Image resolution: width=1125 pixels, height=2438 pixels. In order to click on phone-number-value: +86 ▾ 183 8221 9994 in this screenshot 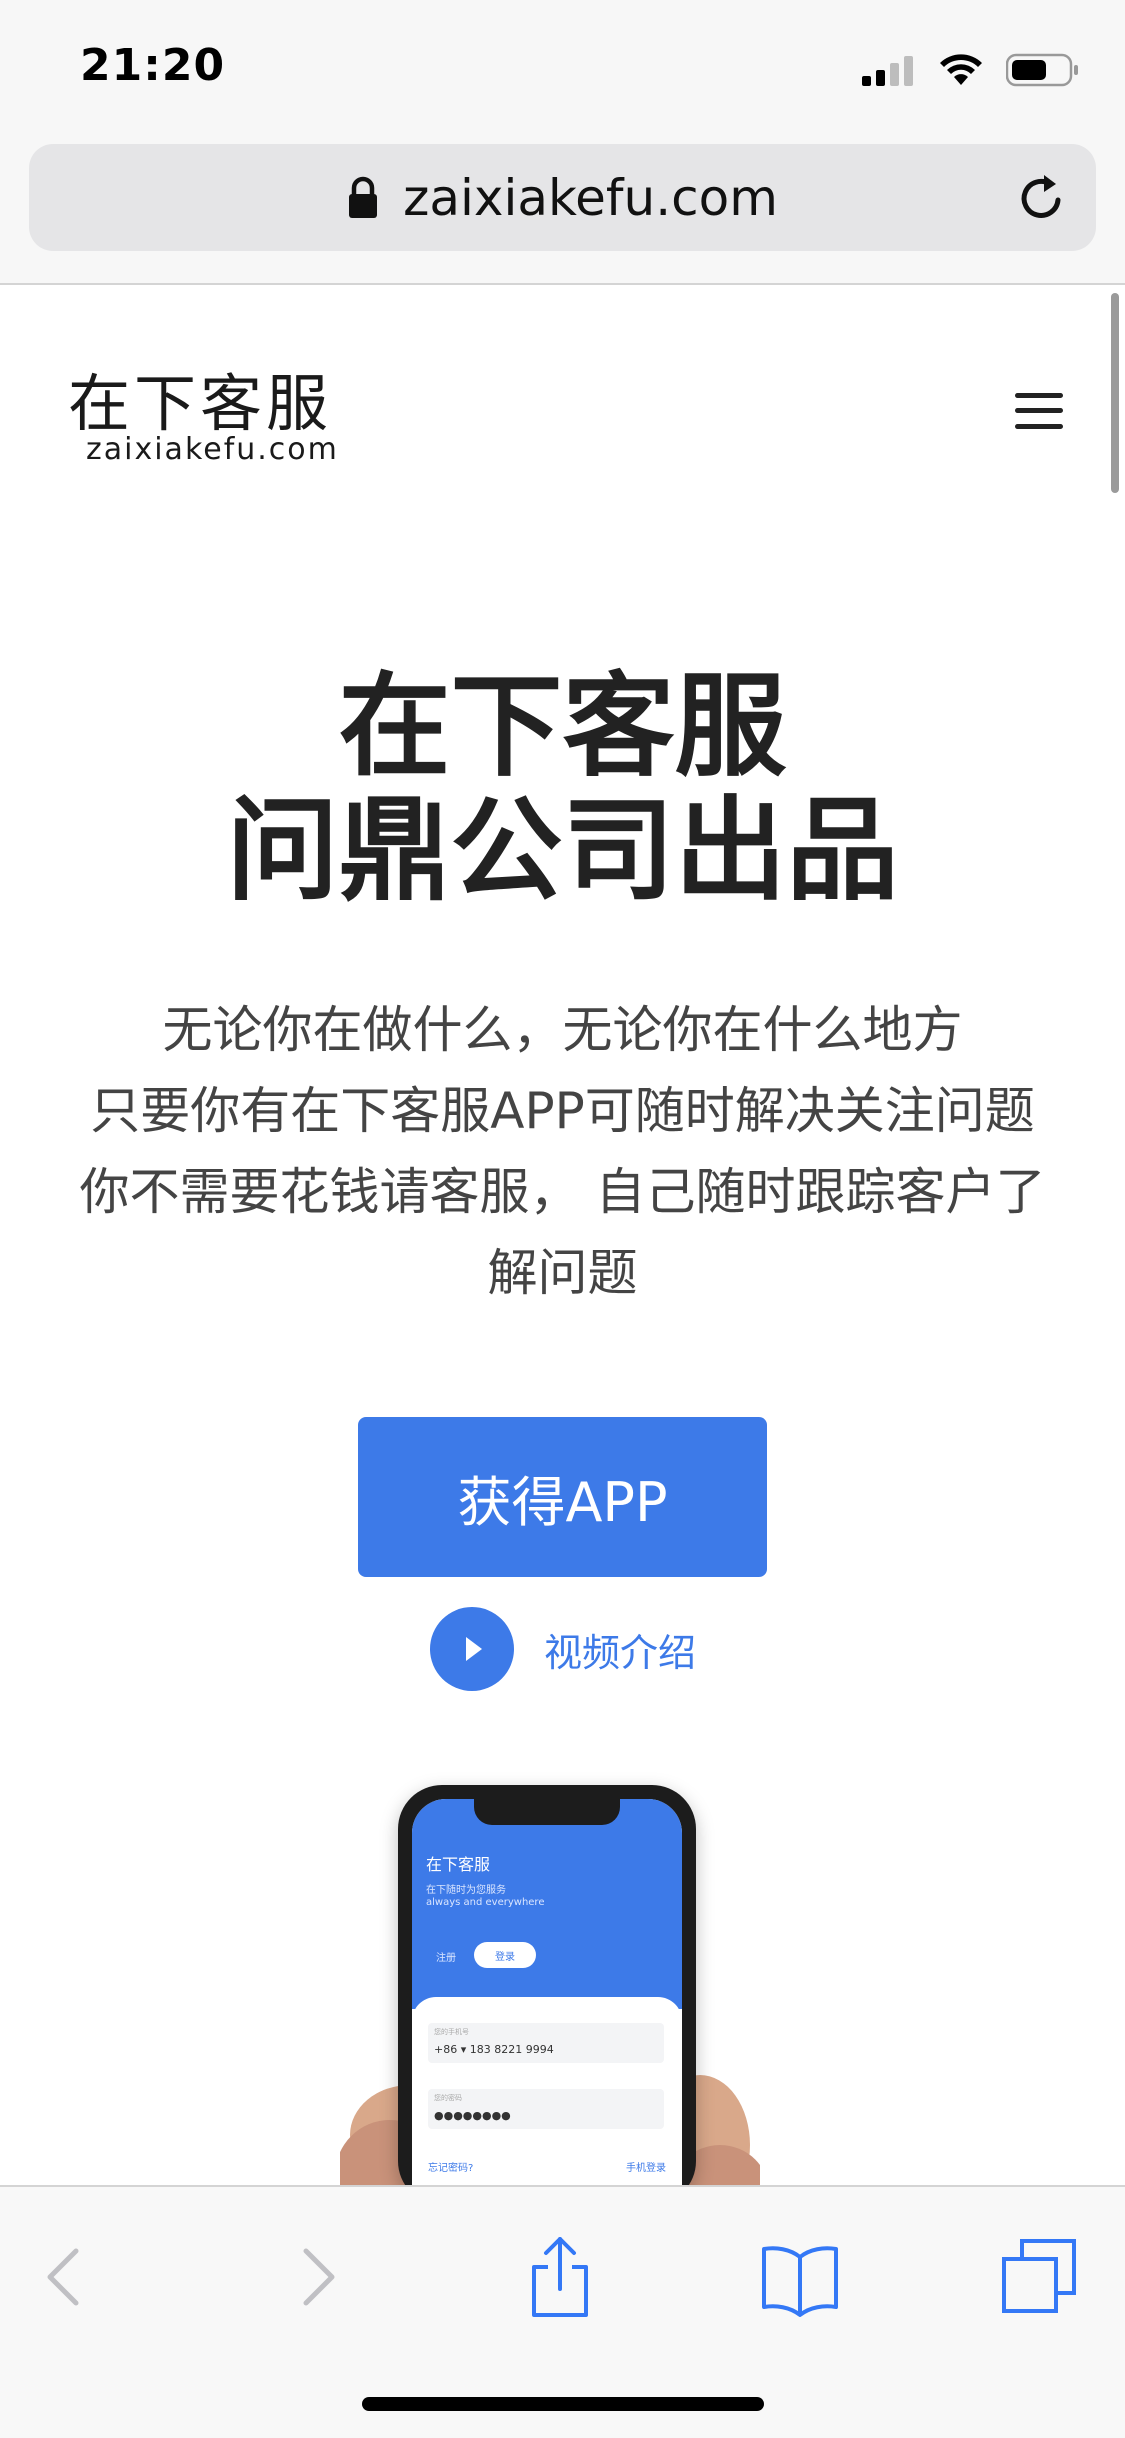, I will do `click(494, 2049)`.